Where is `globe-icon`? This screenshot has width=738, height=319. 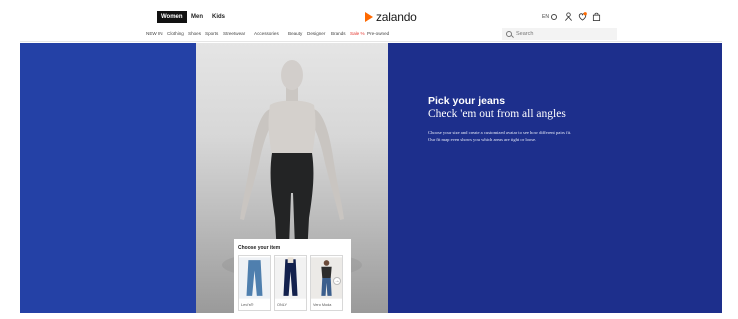 globe-icon is located at coordinates (553, 17).